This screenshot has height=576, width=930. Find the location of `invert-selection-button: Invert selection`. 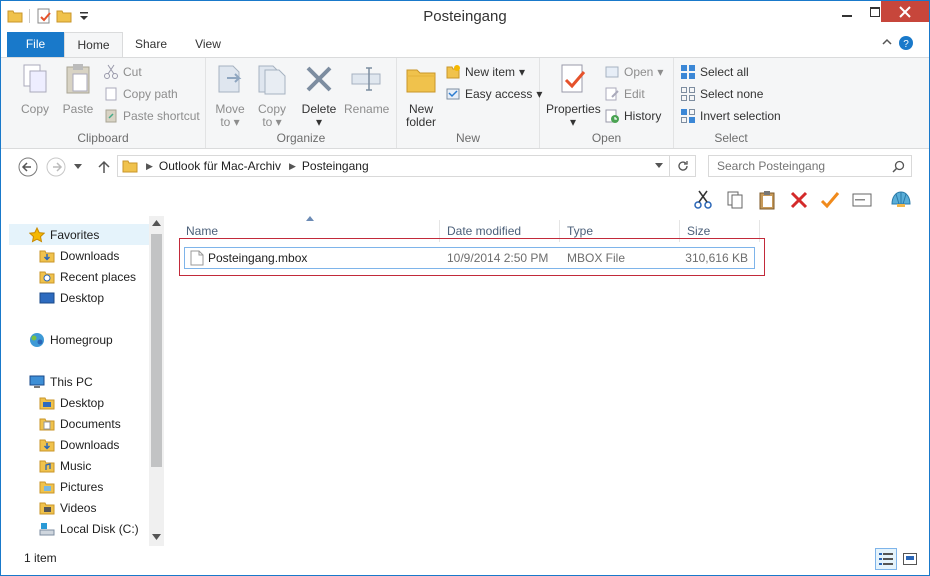

invert-selection-button: Invert selection is located at coordinates (730, 116).